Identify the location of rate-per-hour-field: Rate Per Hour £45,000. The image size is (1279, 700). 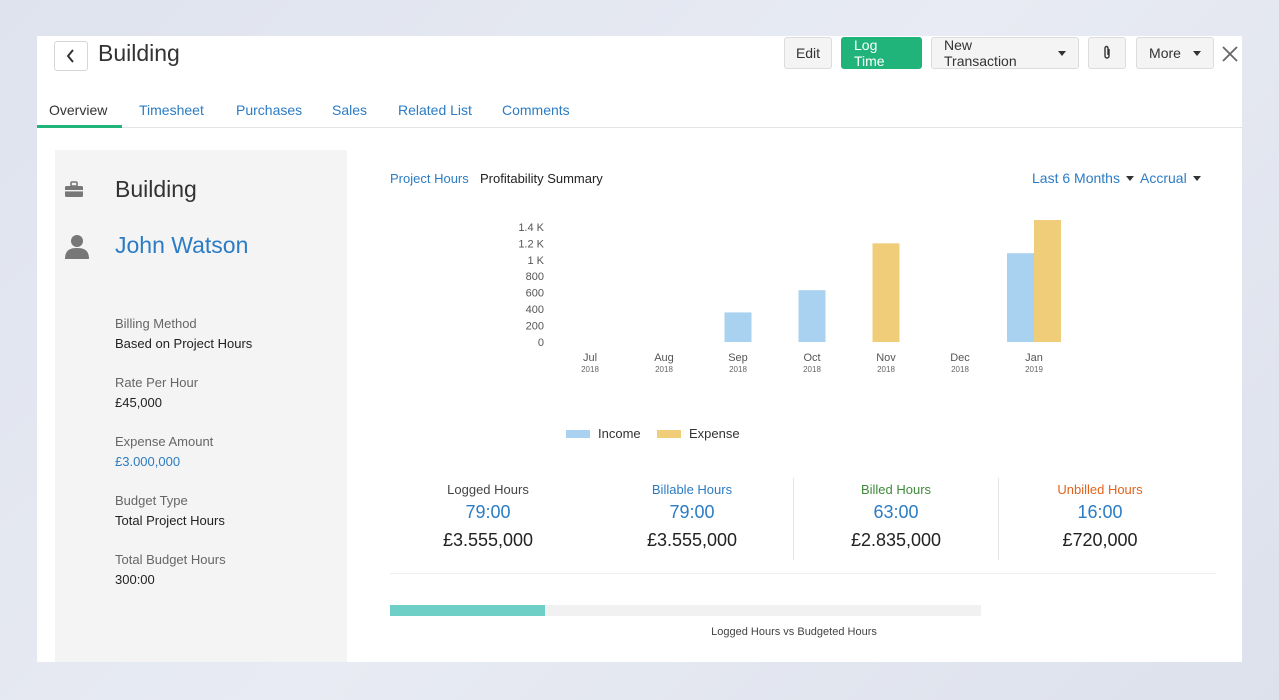
(156, 392).